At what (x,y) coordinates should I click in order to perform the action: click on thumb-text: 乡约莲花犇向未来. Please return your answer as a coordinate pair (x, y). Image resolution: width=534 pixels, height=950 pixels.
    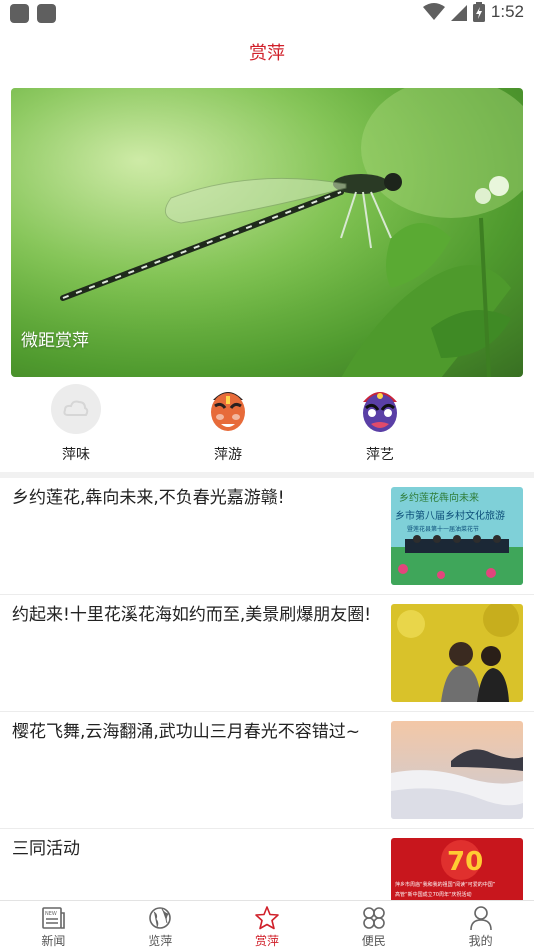
    Looking at the image, I should click on (439, 497).